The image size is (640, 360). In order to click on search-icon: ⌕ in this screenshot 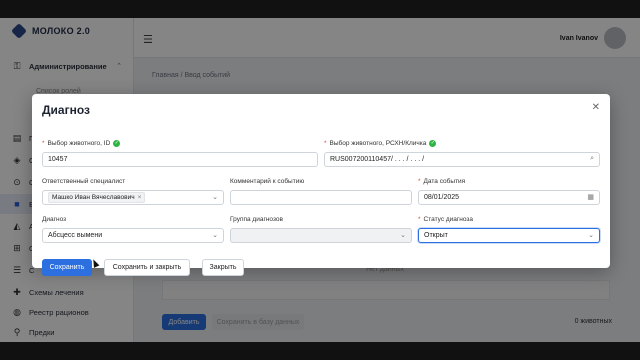, I will do `click(592, 159)`.